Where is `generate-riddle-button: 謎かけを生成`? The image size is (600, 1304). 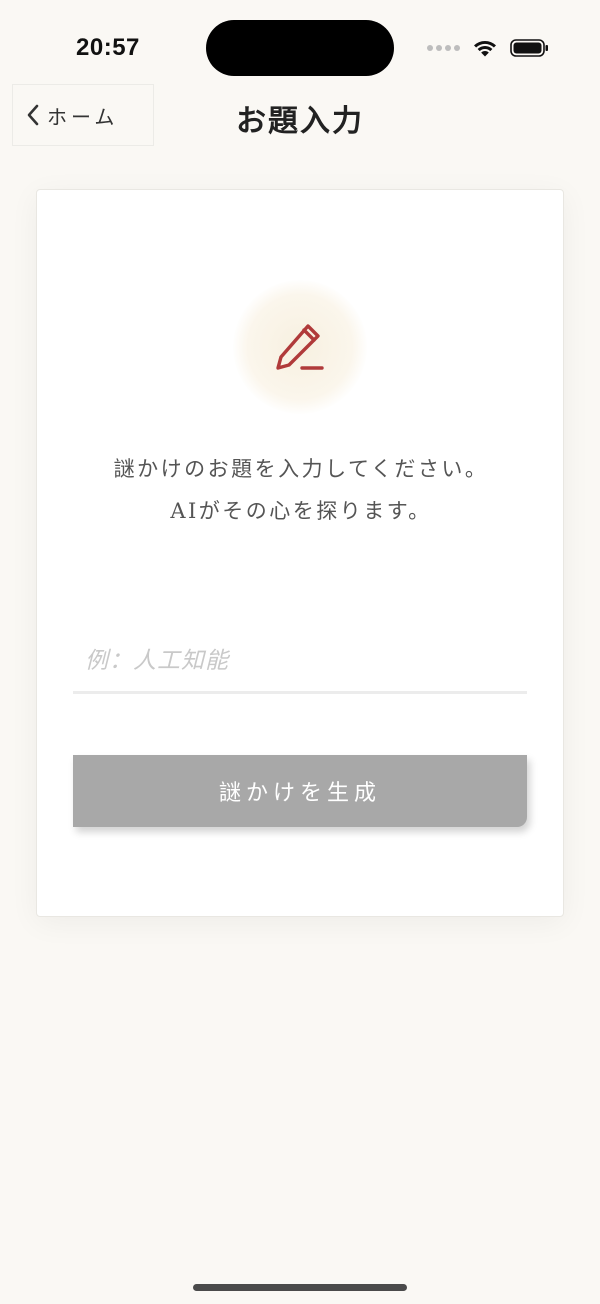 generate-riddle-button: 謎かけを生成 is located at coordinates (300, 791).